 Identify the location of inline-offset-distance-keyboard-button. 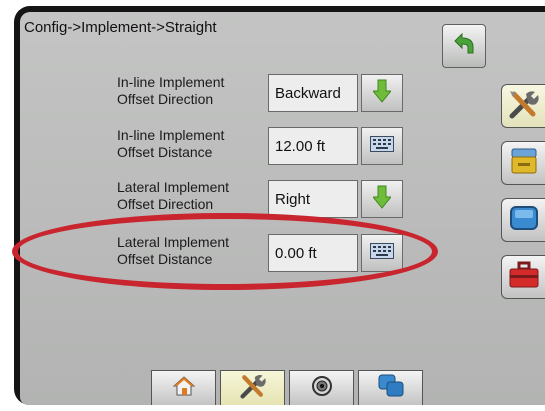
(382, 146).